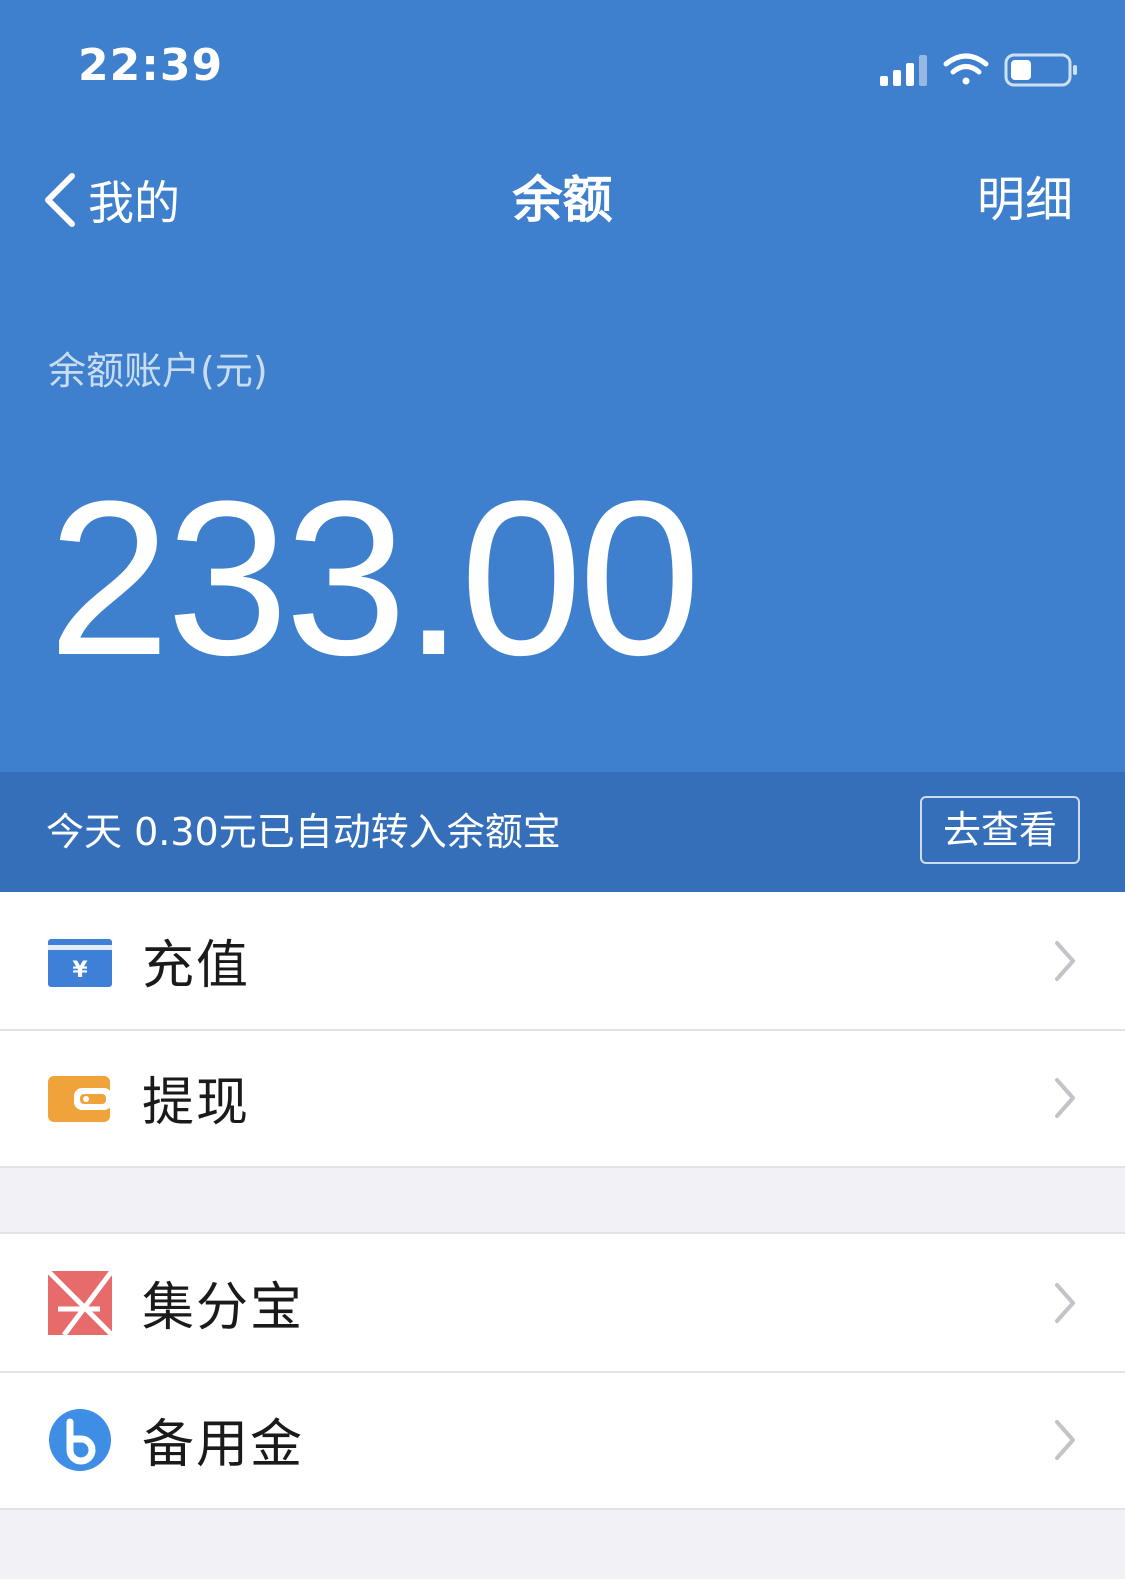  What do you see at coordinates (196, 966) in the screenshot?
I see `recharge-label: 充值` at bounding box center [196, 966].